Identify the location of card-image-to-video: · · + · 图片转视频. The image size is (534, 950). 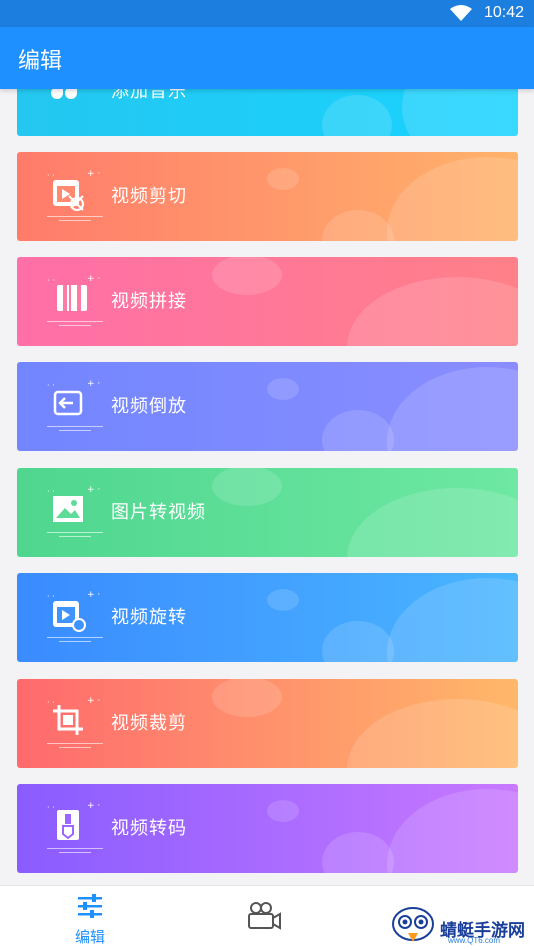
(267, 512).